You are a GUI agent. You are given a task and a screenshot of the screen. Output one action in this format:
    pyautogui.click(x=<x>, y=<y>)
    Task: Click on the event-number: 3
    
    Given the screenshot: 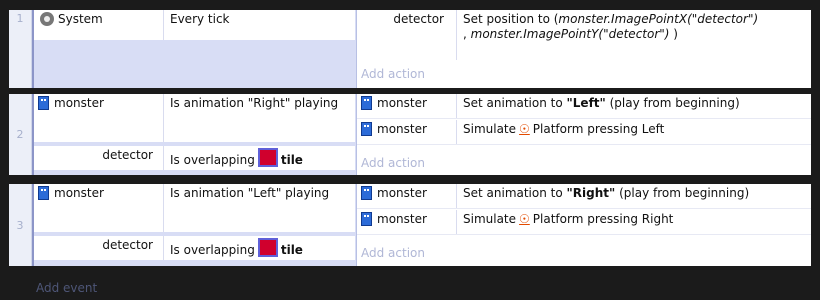 What is the action you would take?
    pyautogui.click(x=20, y=225)
    